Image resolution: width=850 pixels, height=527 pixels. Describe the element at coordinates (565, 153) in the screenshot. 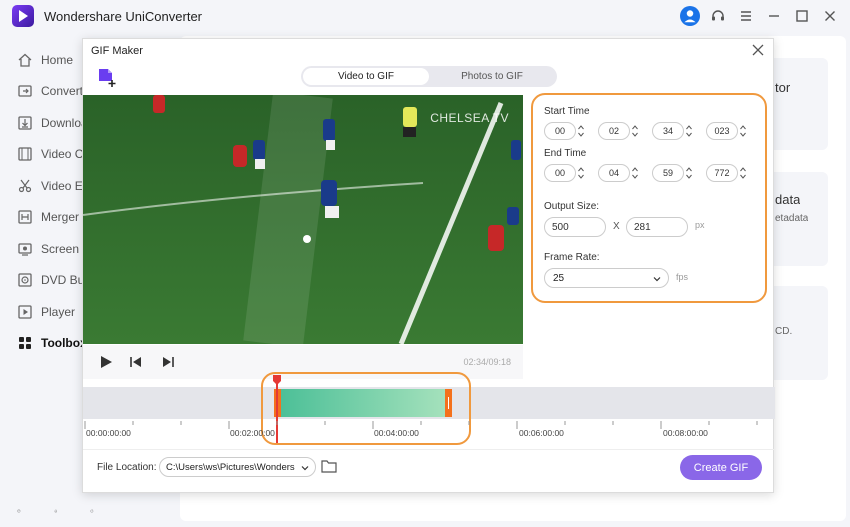

I see `end-time-label: End Time` at that location.